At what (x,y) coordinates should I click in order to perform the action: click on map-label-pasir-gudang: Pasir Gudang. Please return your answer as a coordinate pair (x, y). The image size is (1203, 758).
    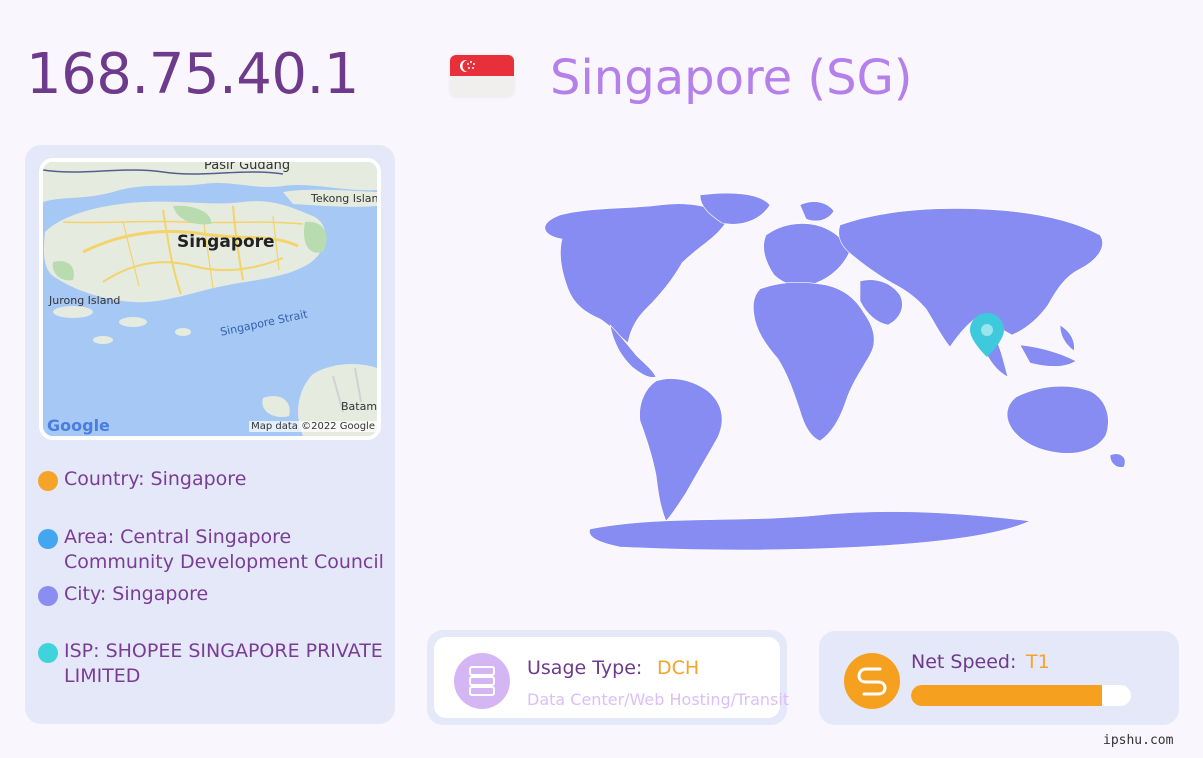
    Looking at the image, I should click on (247, 165).